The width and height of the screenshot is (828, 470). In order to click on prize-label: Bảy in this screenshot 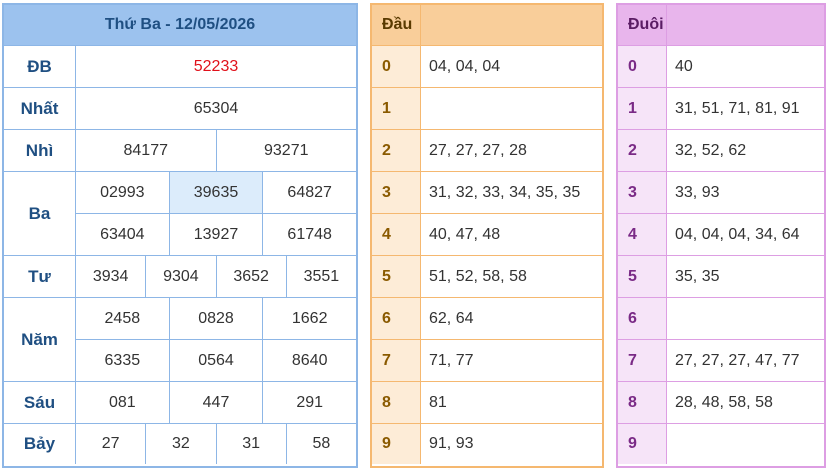, I will do `click(40, 444)`.